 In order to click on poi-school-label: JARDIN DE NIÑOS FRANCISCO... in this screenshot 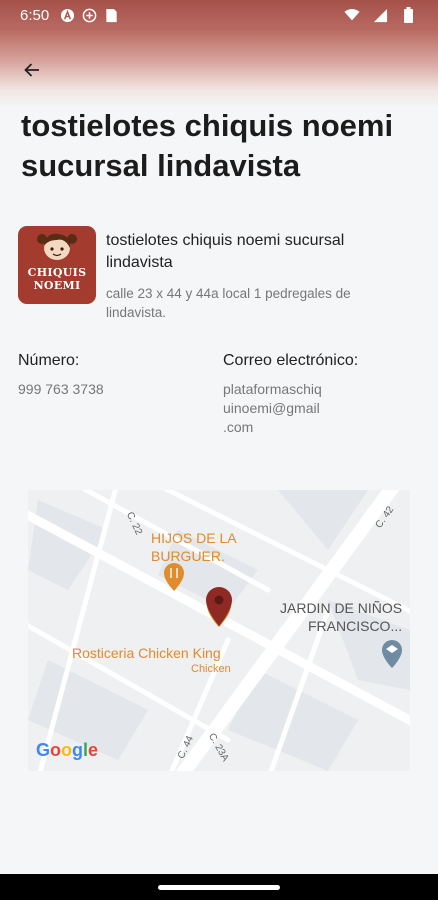, I will do `click(341, 617)`.